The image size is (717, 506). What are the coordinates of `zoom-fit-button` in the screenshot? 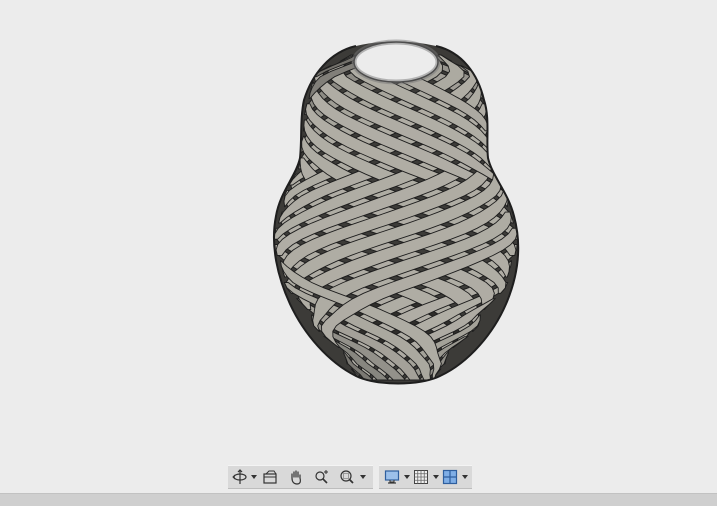 It's located at (347, 477).